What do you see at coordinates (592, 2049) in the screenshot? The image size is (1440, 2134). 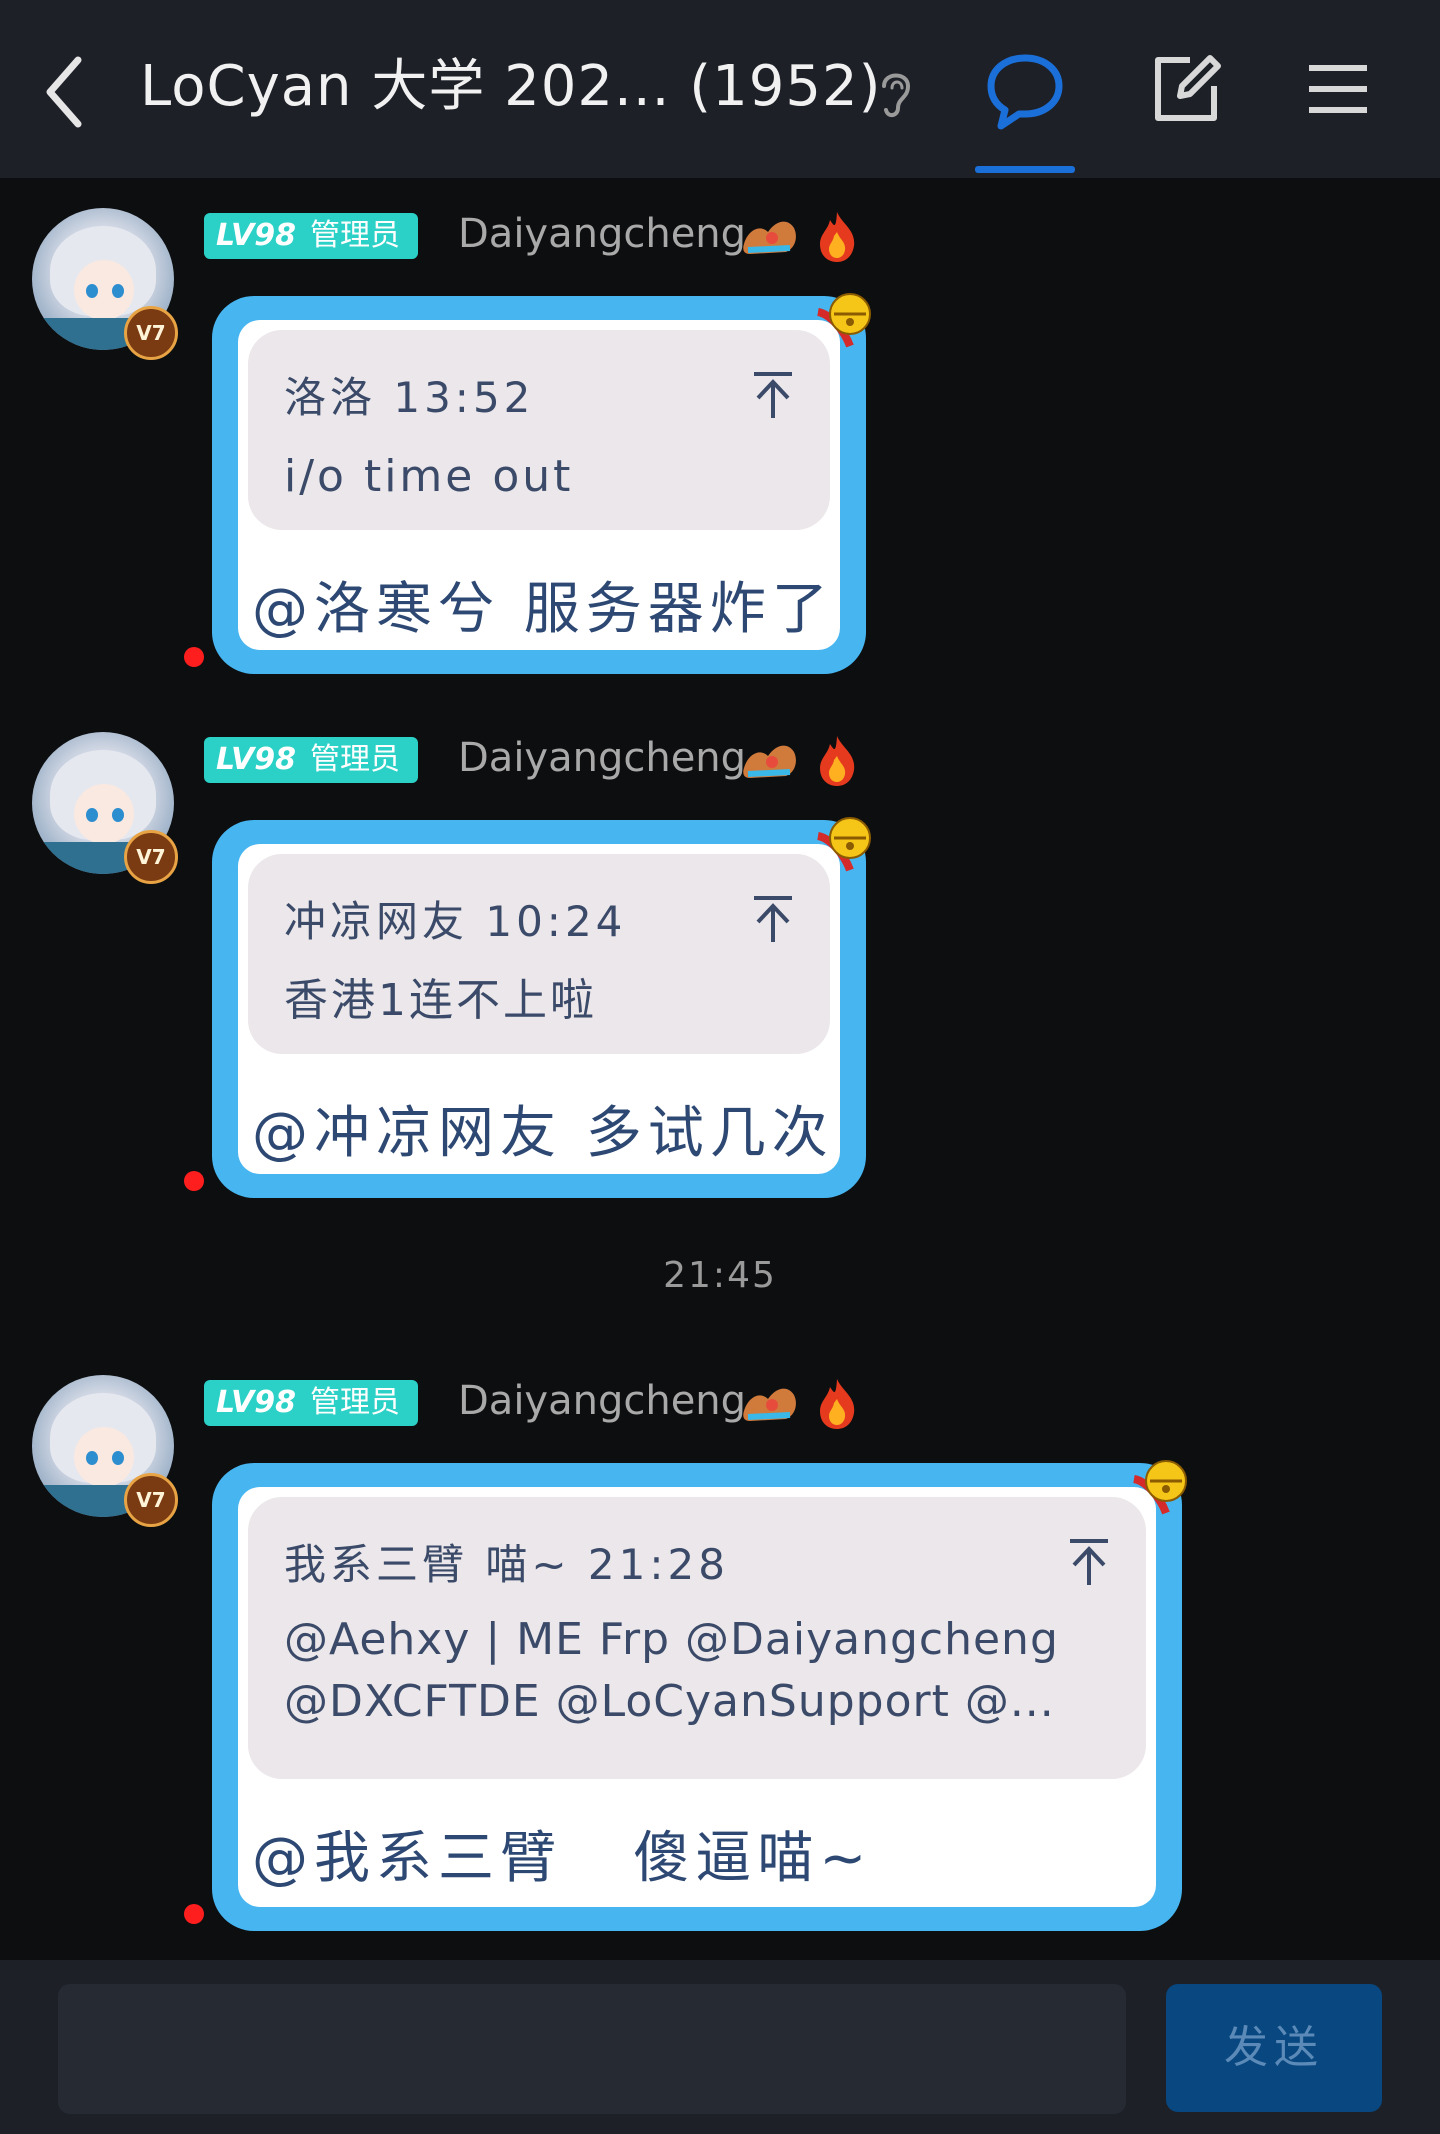 I see `message-input` at bounding box center [592, 2049].